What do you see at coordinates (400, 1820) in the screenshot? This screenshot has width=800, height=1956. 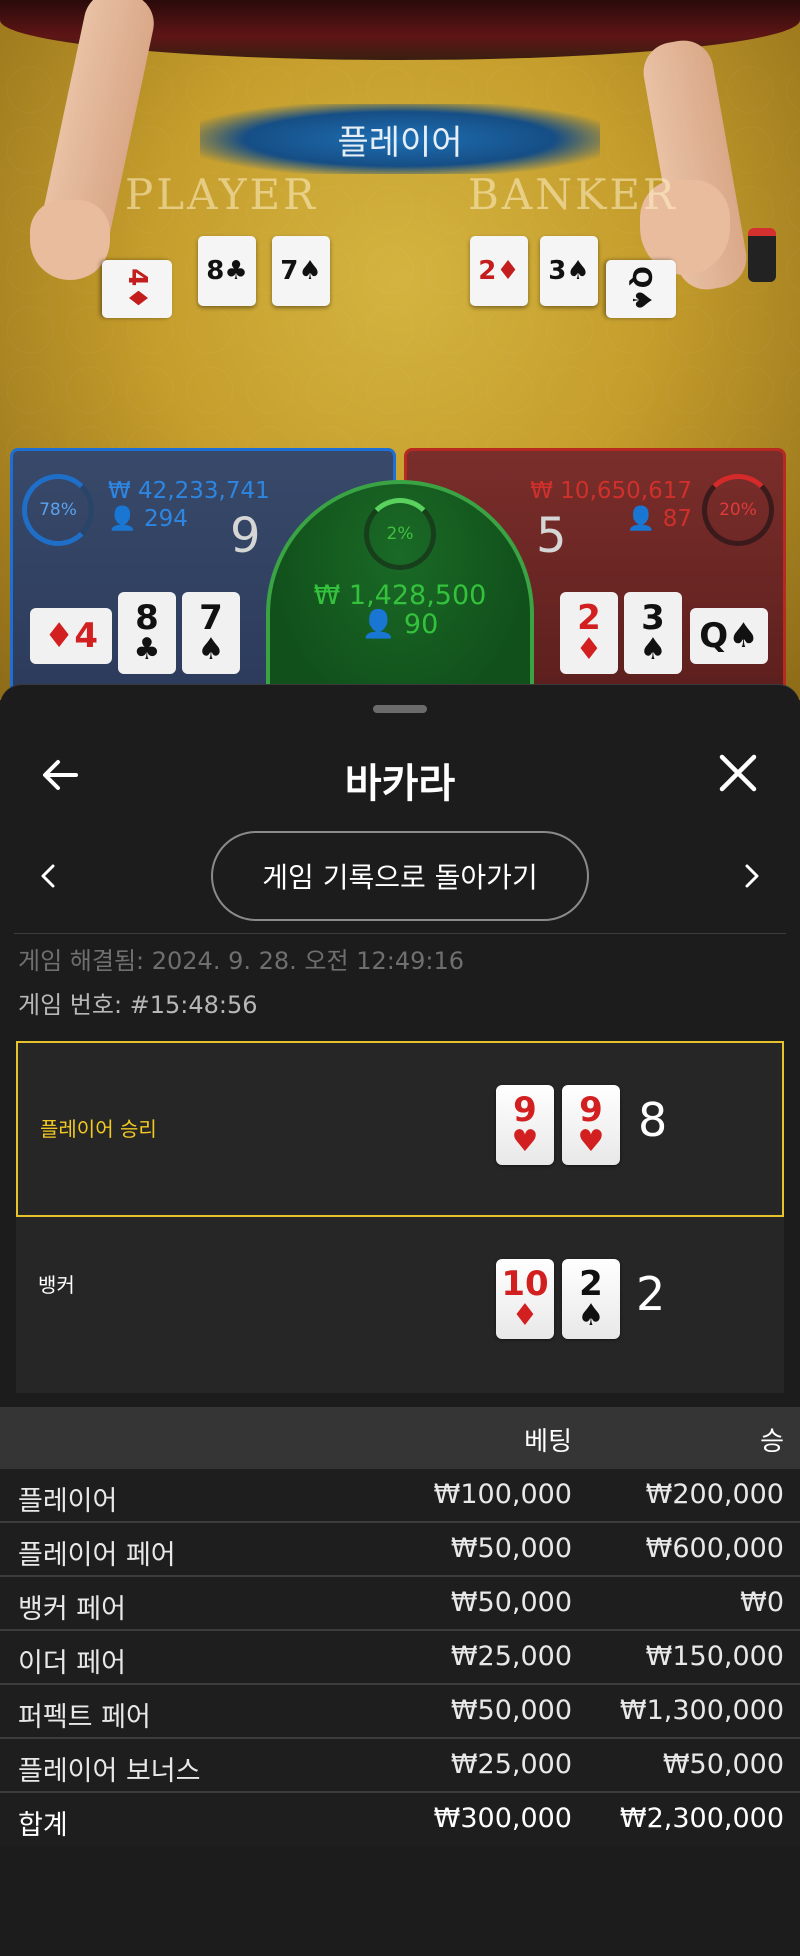 I see `total-row: 합계 ₩300,000 ₩2,300,000` at bounding box center [400, 1820].